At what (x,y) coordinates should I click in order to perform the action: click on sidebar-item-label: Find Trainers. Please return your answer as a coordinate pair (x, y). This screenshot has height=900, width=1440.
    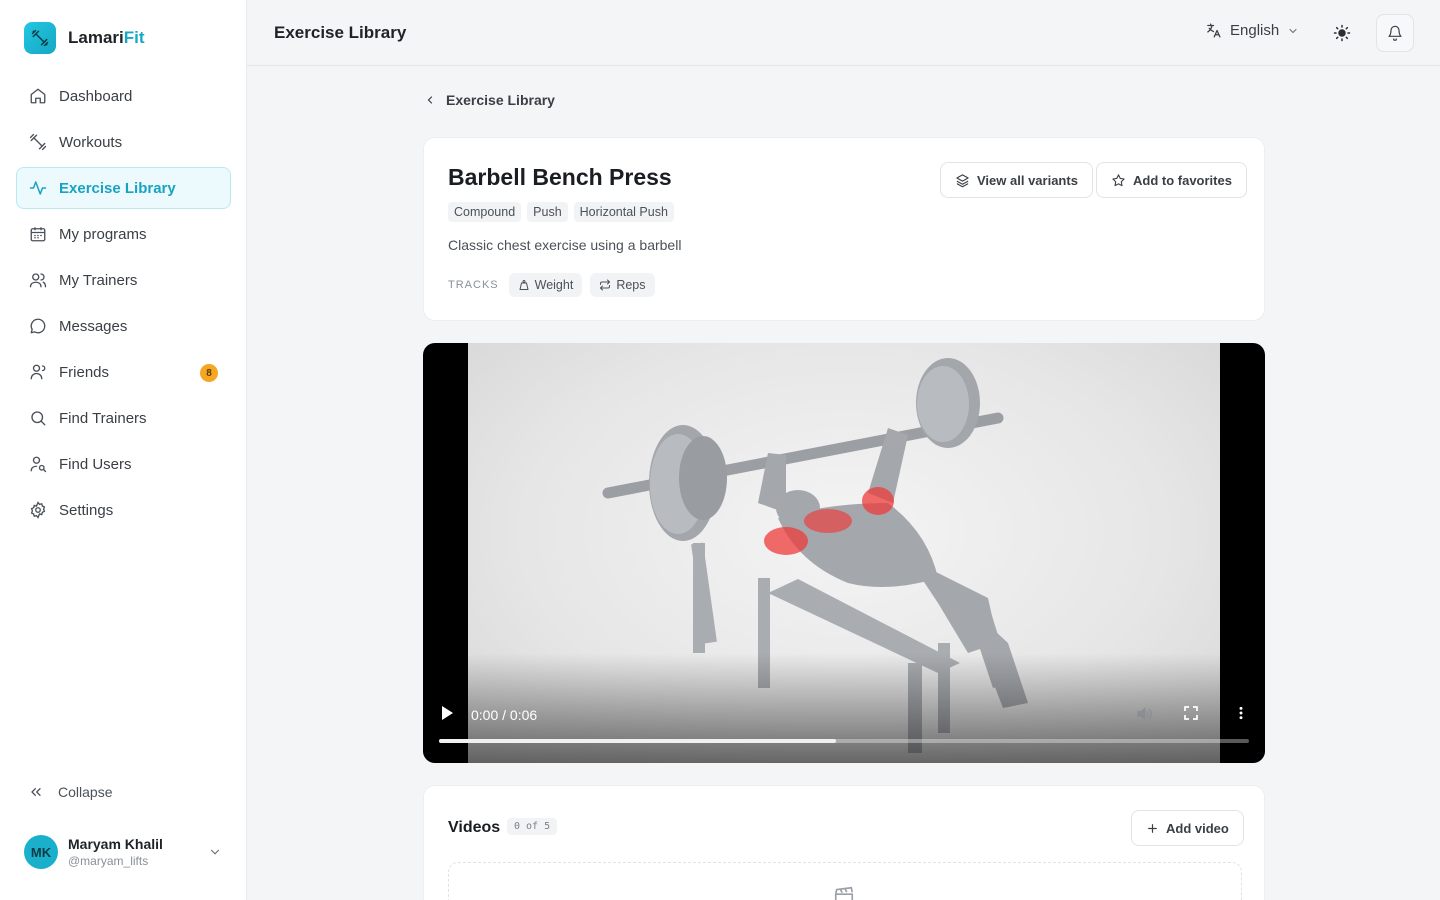
    Looking at the image, I should click on (103, 418).